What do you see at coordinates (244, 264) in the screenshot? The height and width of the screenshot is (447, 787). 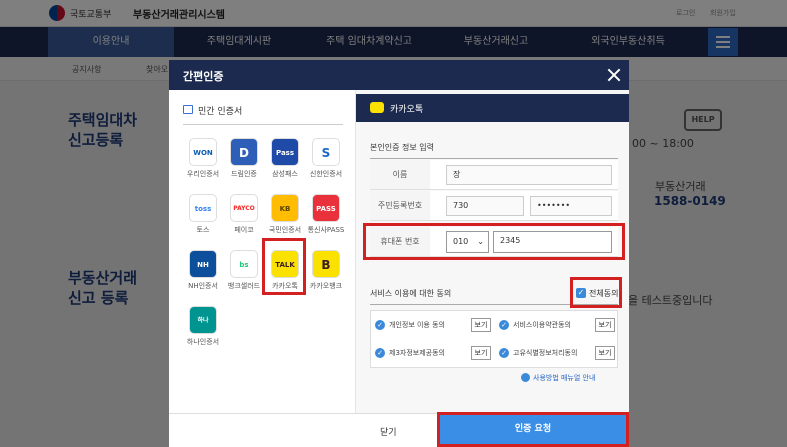 I see `banksalad-icon: bs` at bounding box center [244, 264].